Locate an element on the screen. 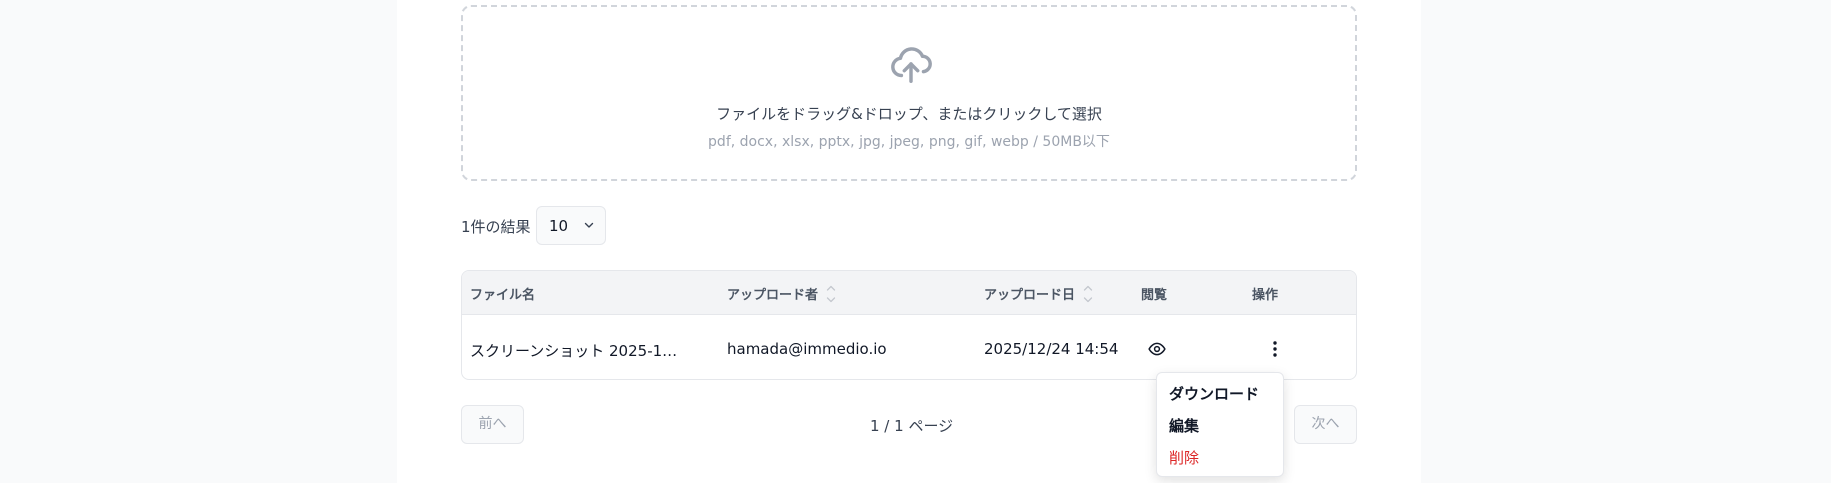 This screenshot has height=483, width=1831. dropzone-instruction: ファイルをドラッグ&ドロップ、またはクリックして選択 is located at coordinates (909, 114).